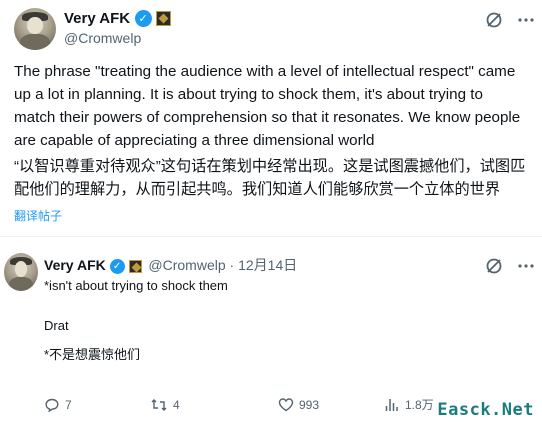 Image resolution: width=542 pixels, height=424 pixels. What do you see at coordinates (136, 285) in the screenshot?
I see `reply-text-line1: *isn't about trying to shock them` at bounding box center [136, 285].